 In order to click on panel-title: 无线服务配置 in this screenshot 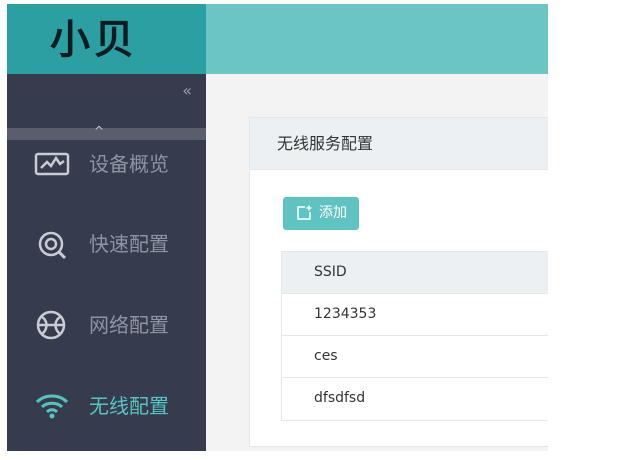, I will do `click(325, 143)`.